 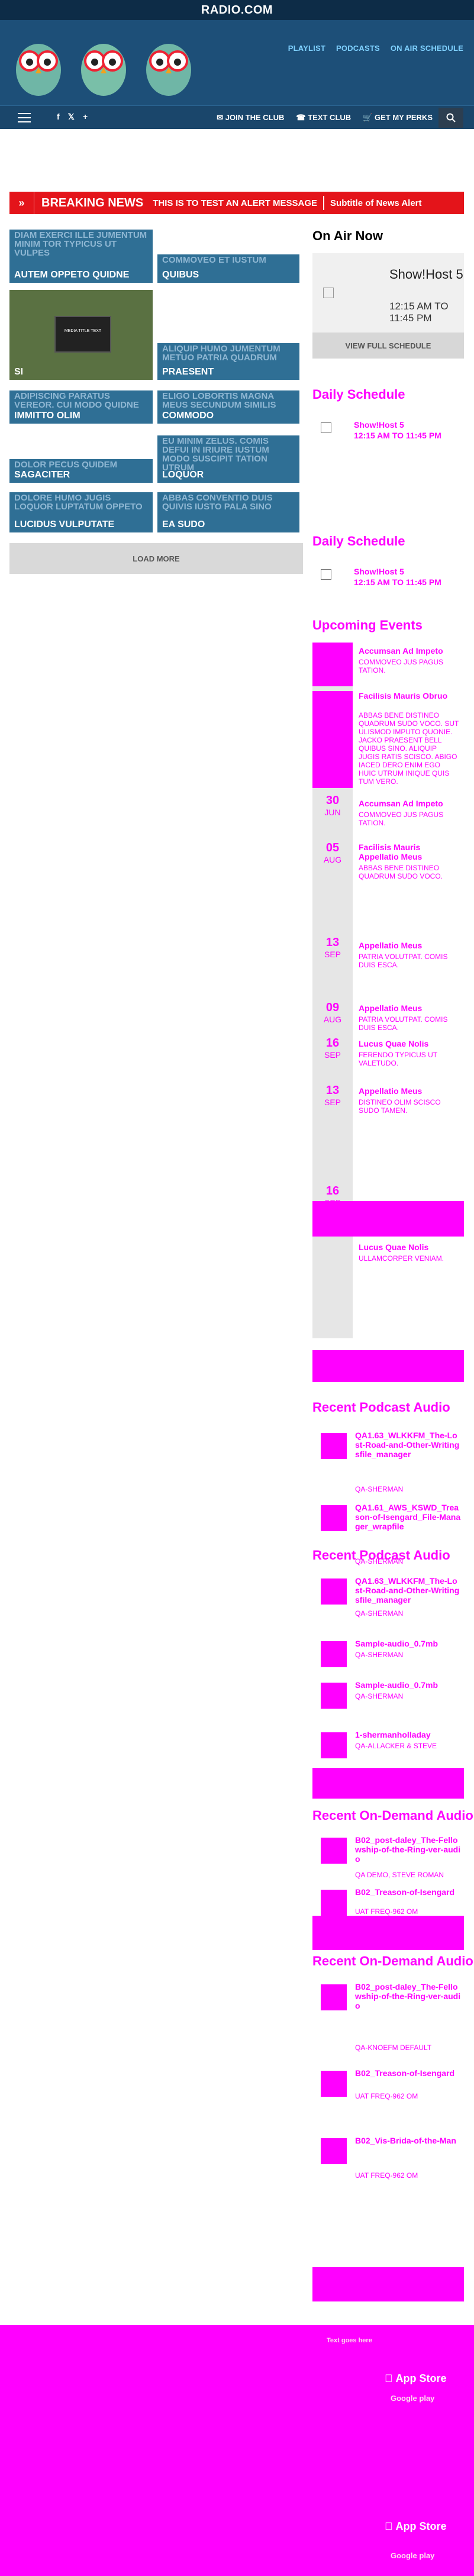 What do you see at coordinates (326, 427) in the screenshot?
I see `show-image-icon` at bounding box center [326, 427].